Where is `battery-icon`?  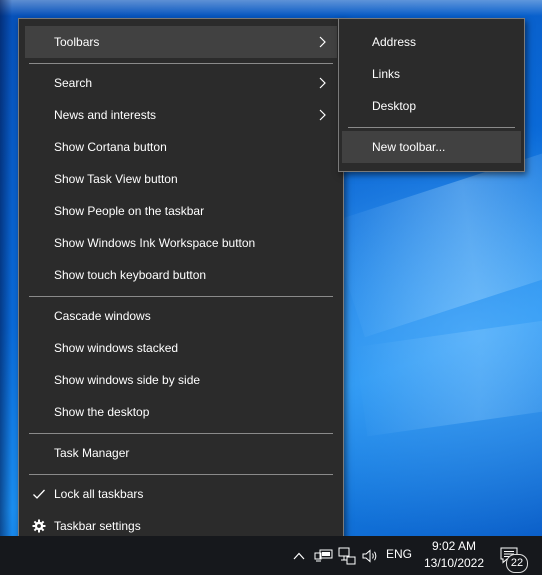 battery-icon is located at coordinates (324, 556).